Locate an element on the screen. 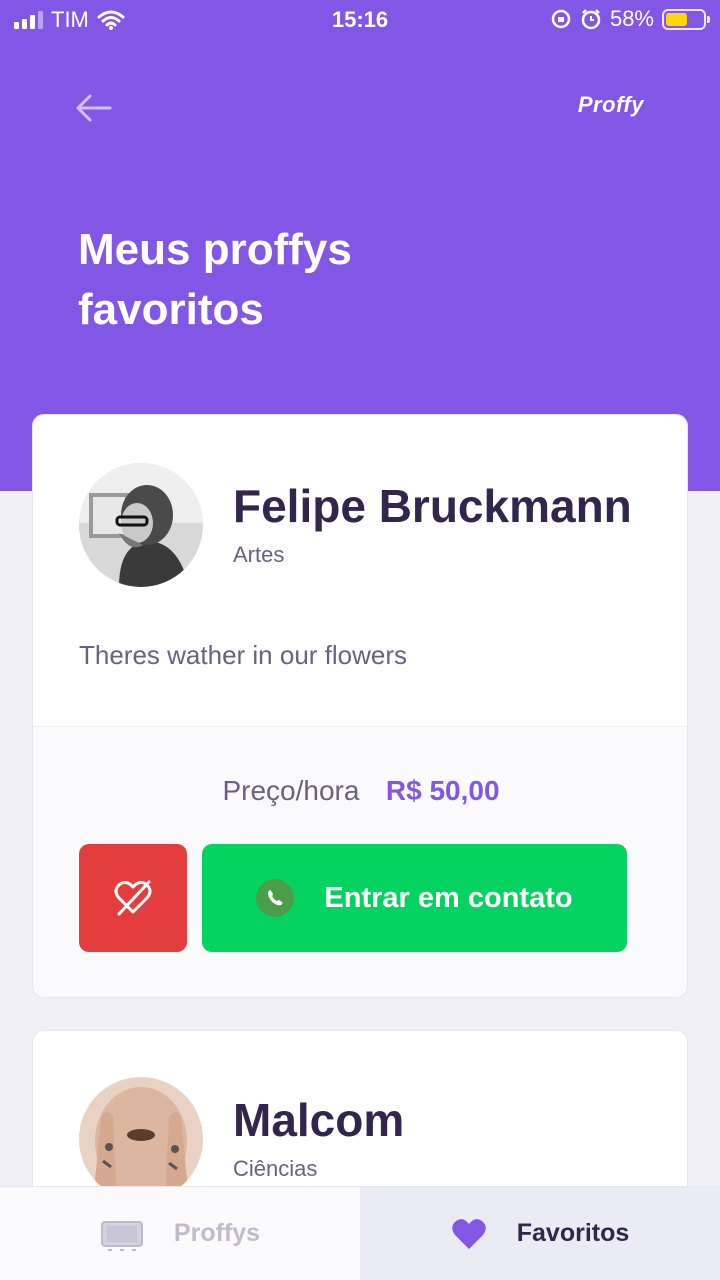 Image resolution: width=720 pixels, height=1280 pixels. status-bar: TIM 15:16 58% is located at coordinates (360, 20).